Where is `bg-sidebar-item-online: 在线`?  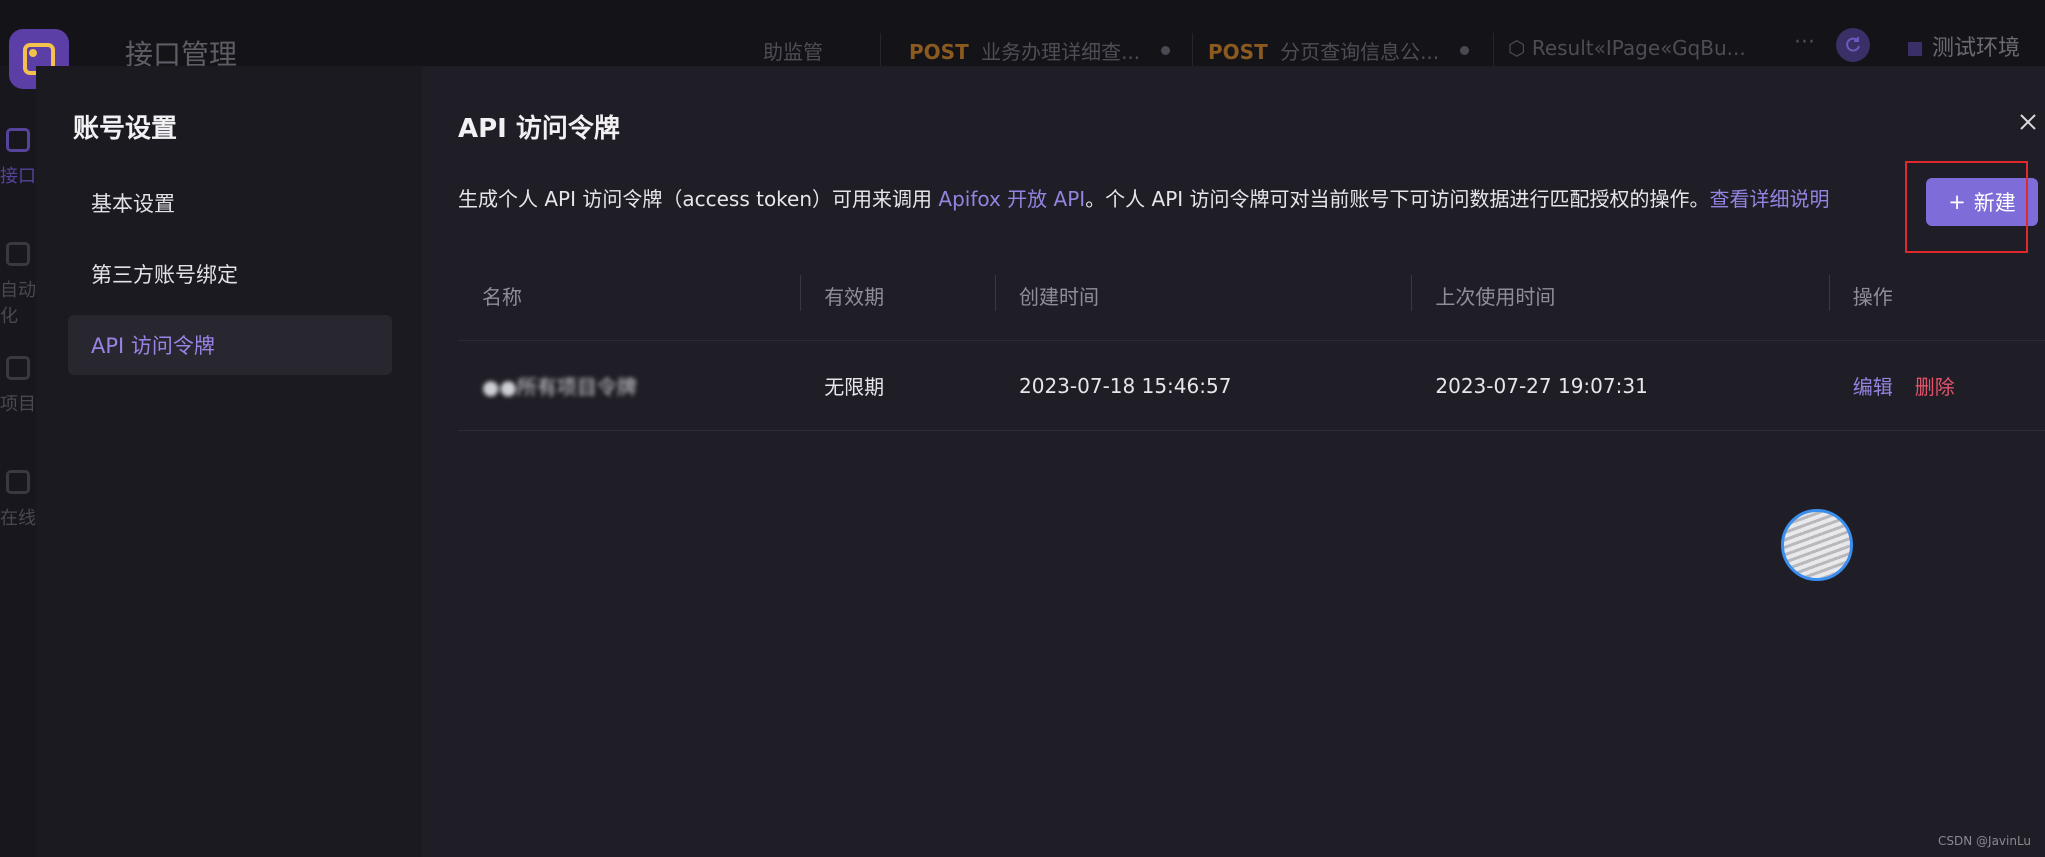 bg-sidebar-item-online: 在线 is located at coordinates (18, 500).